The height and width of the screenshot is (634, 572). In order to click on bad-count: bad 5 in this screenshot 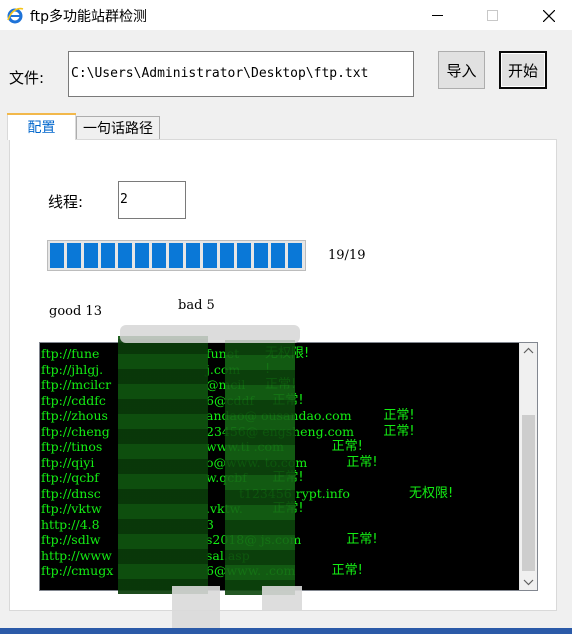, I will do `click(196, 305)`.